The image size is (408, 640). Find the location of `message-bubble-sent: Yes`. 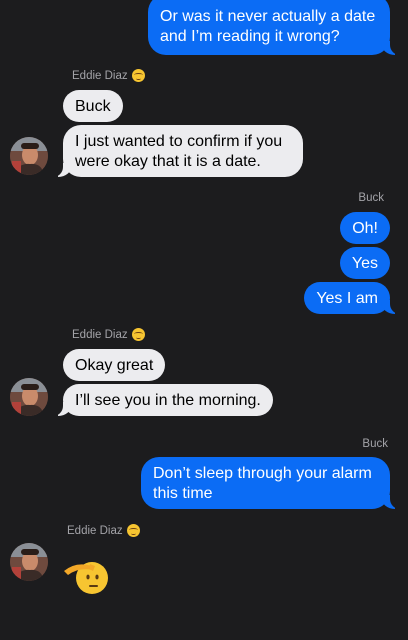

message-bubble-sent: Yes is located at coordinates (364, 263).